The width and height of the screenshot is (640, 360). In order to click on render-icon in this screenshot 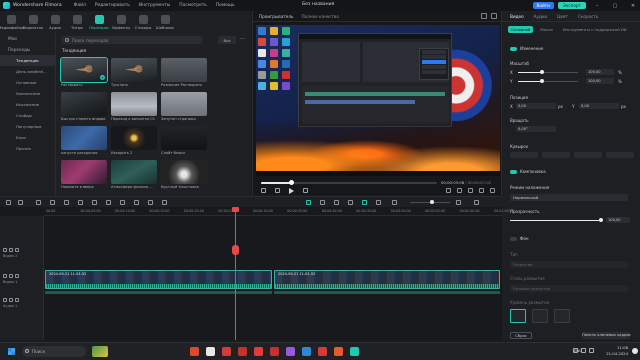, I will do `click(308, 202)`.